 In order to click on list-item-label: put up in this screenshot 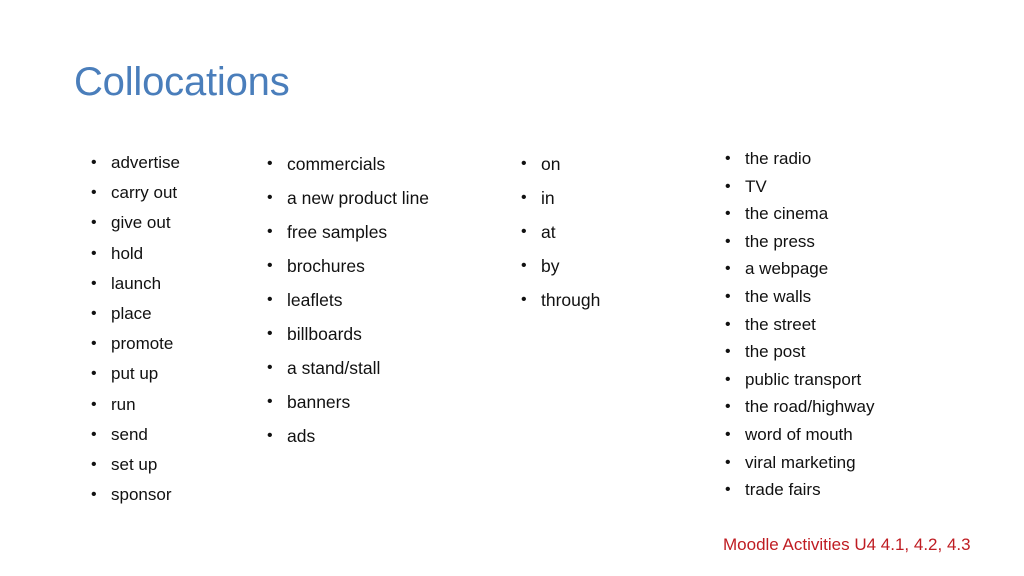, I will do `click(135, 374)`.